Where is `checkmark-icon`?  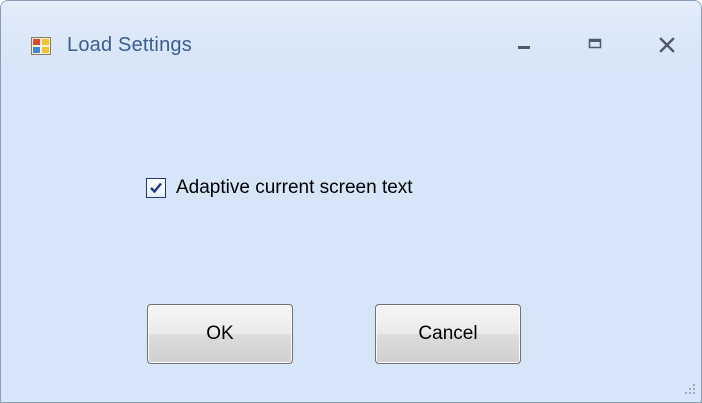 checkmark-icon is located at coordinates (156, 188).